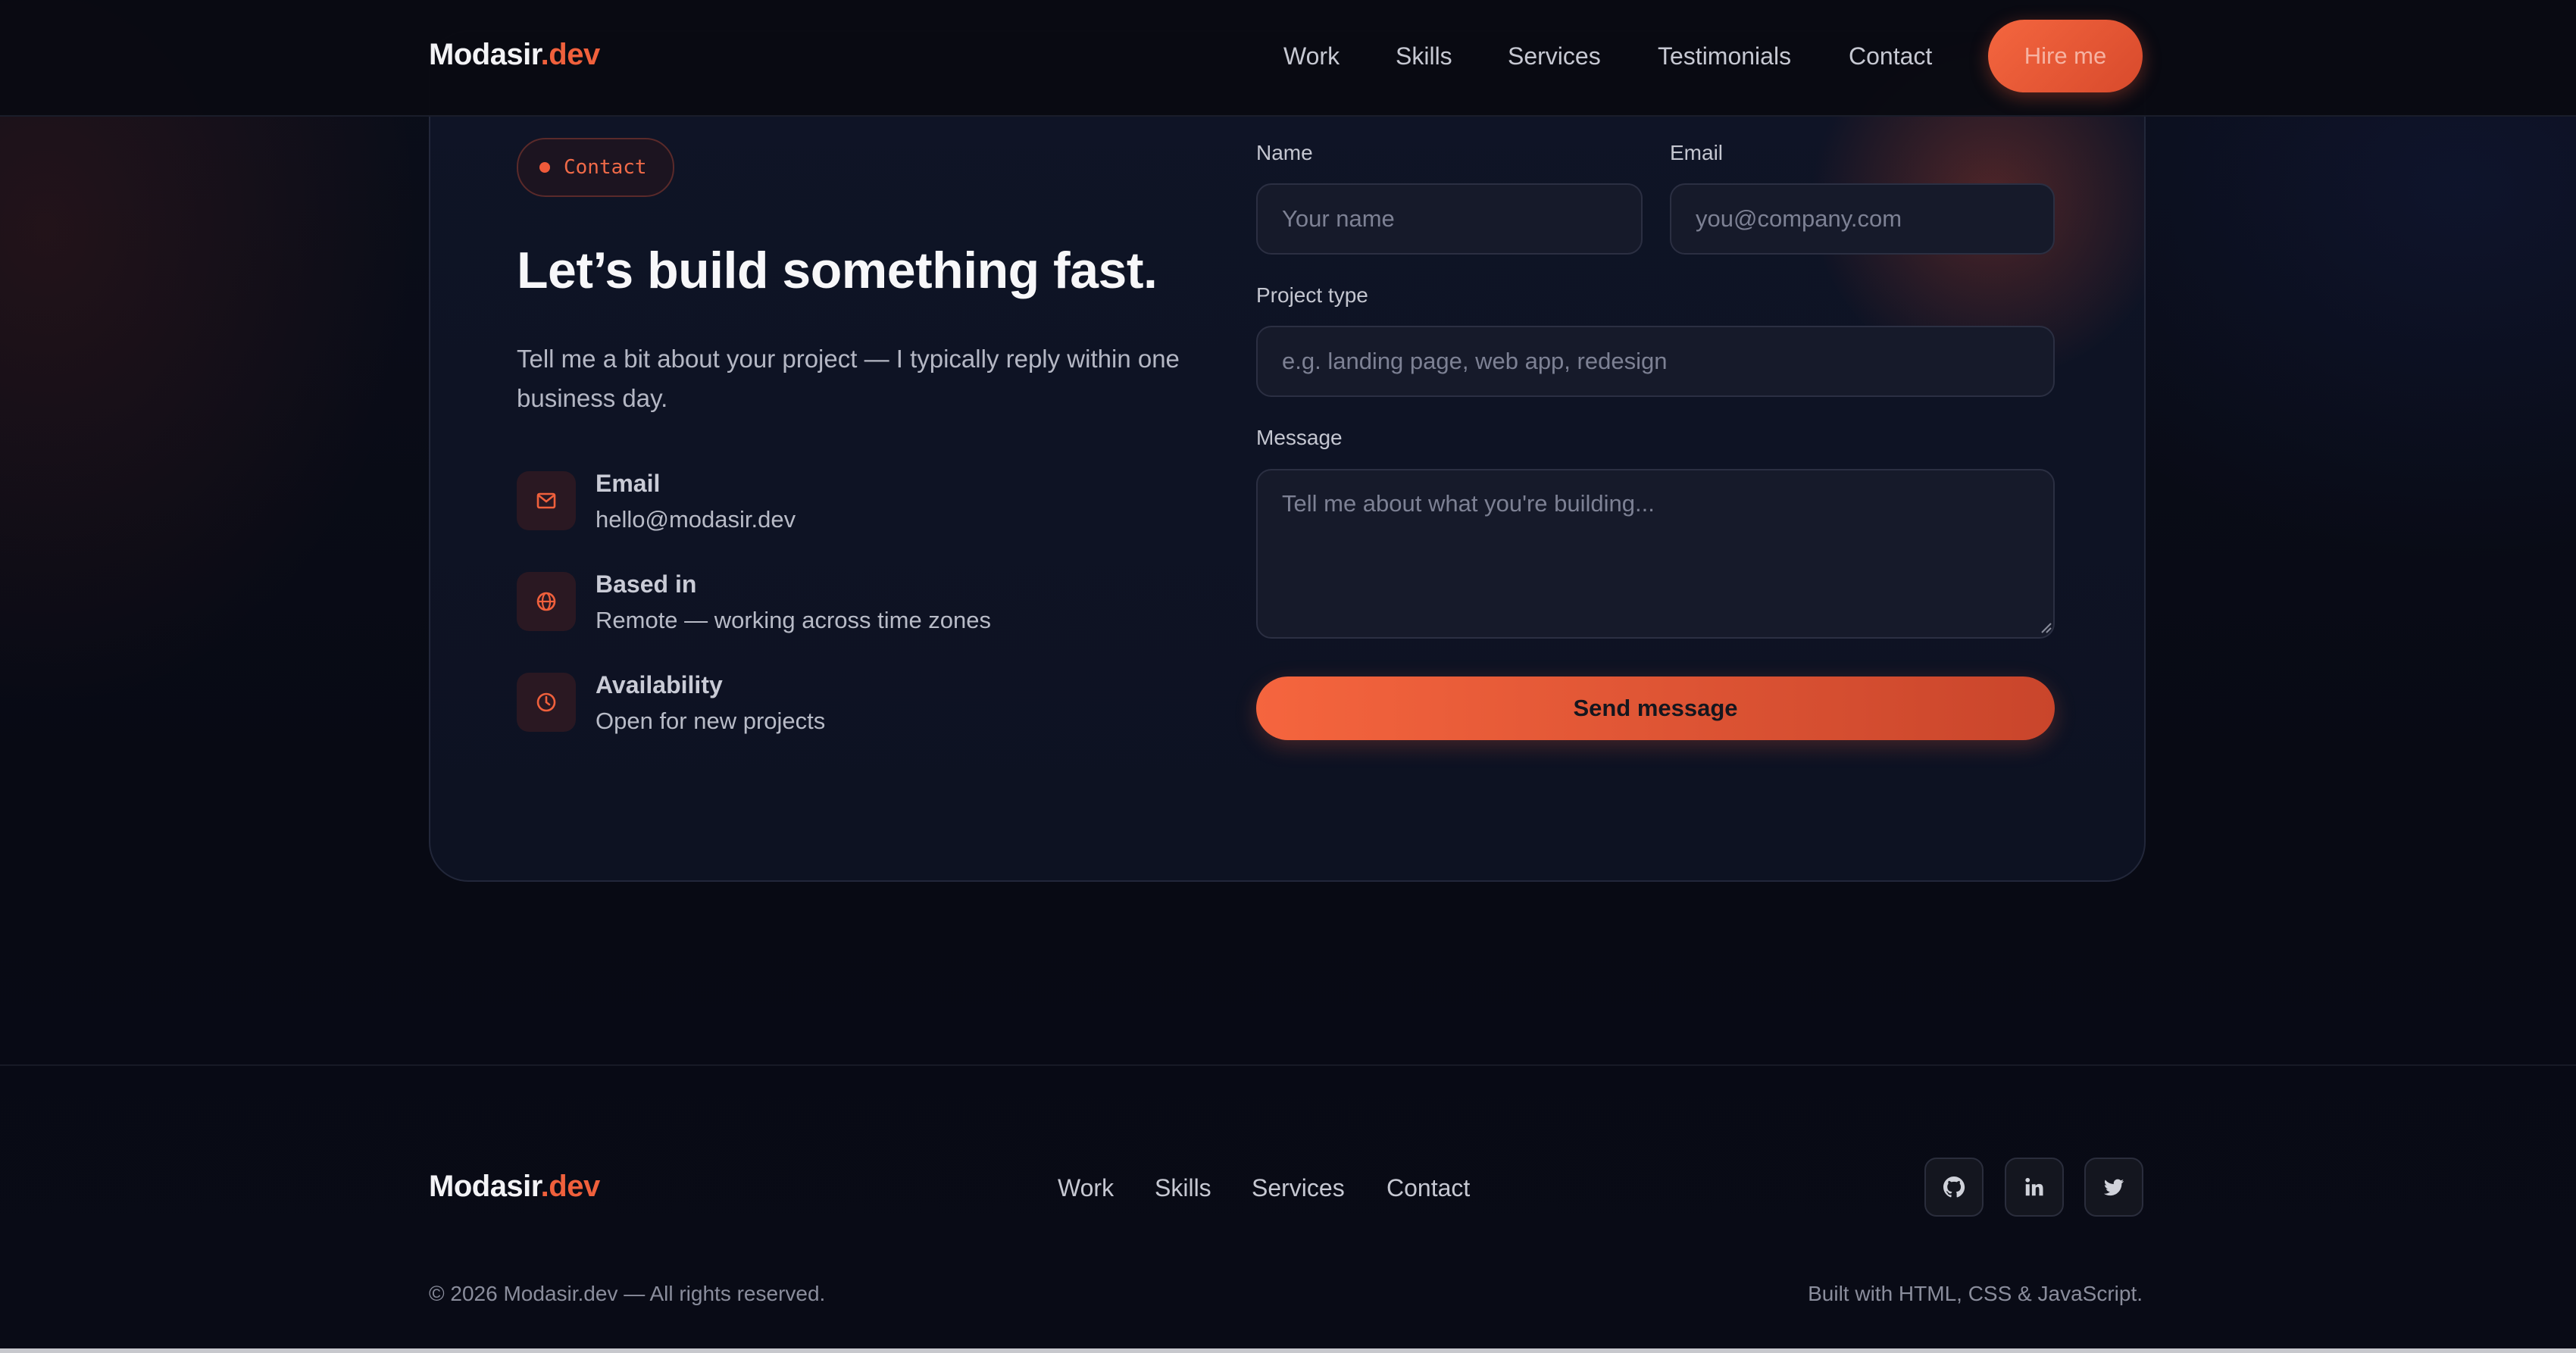 Image resolution: width=2576 pixels, height=1353 pixels. What do you see at coordinates (1724, 56) in the screenshot?
I see `nav-link-testimonials: Testimonials` at bounding box center [1724, 56].